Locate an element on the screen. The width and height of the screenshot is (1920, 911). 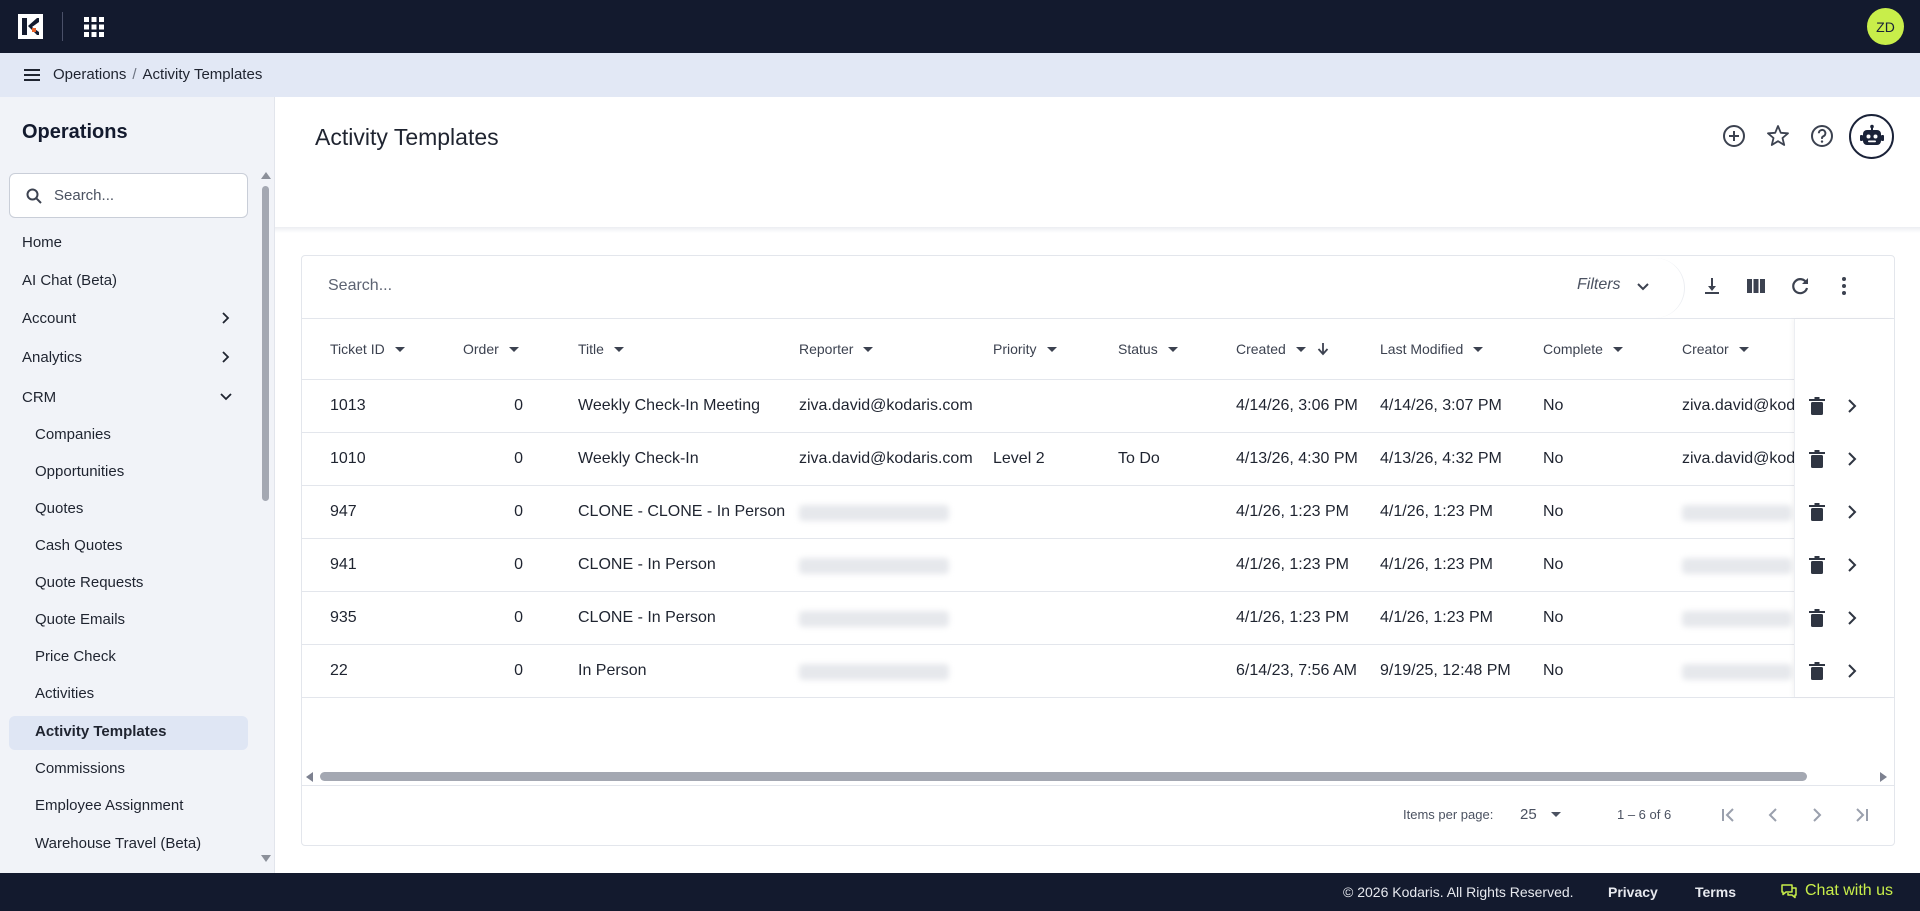
column-header-order: Order is located at coordinates (491, 349).